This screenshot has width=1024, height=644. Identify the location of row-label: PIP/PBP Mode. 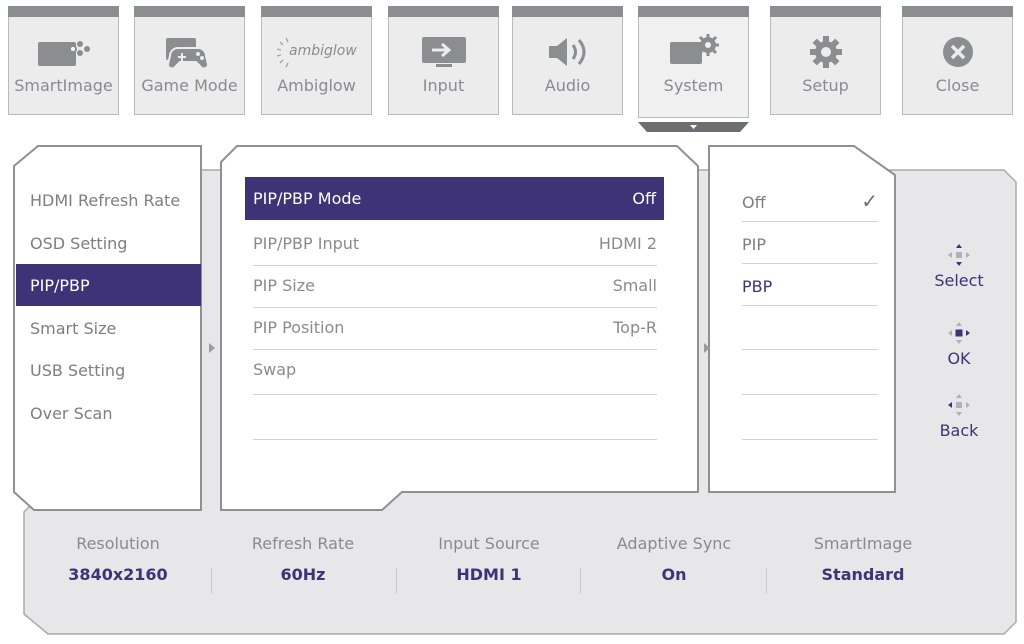
(307, 198).